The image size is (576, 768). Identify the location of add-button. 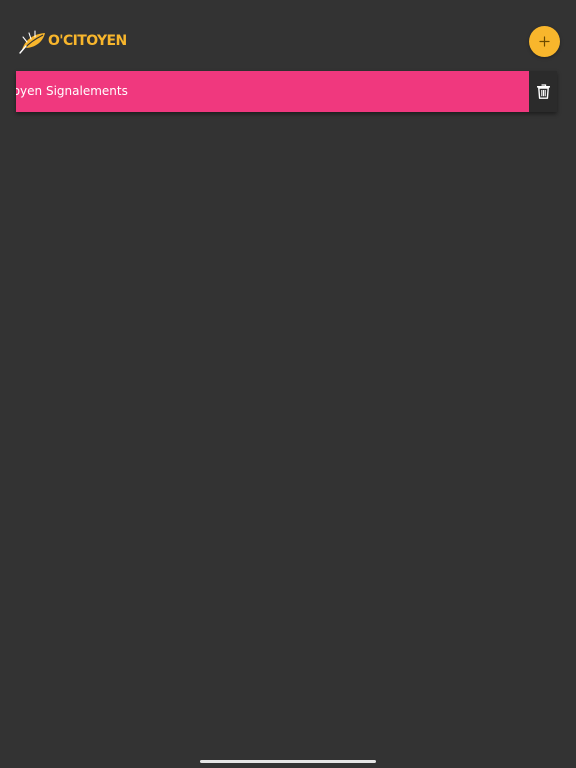
(544, 41).